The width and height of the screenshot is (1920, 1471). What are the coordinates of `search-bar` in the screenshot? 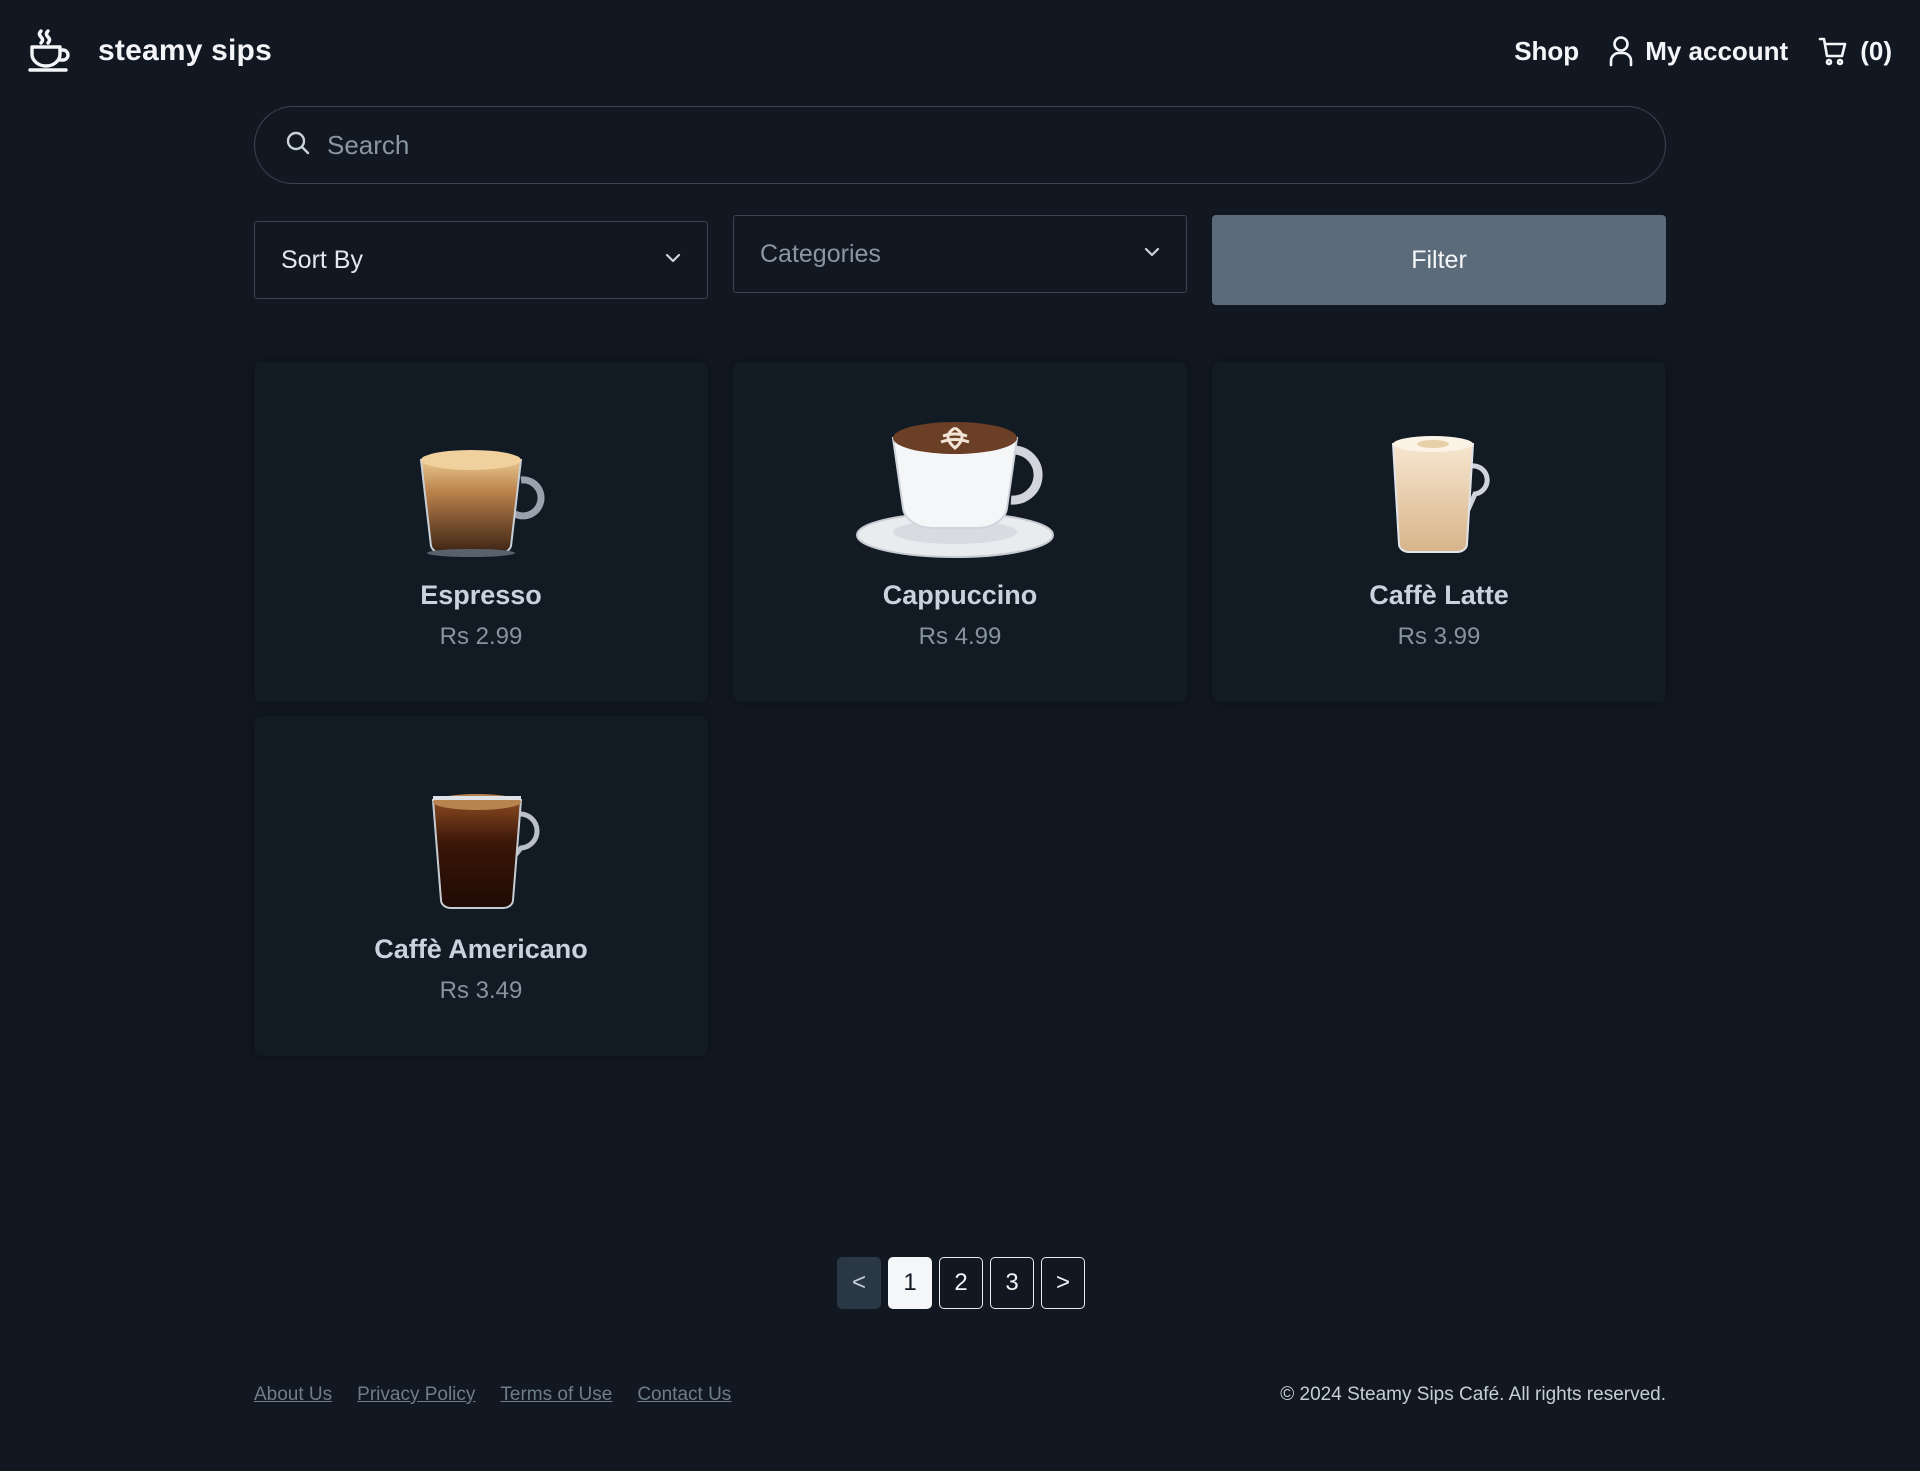 It's located at (960, 145).